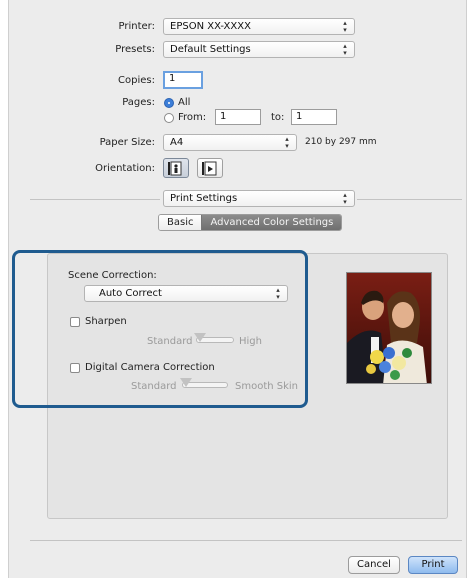 This screenshot has width=475, height=578. I want to click on couple-with-flowers-image, so click(389, 328).